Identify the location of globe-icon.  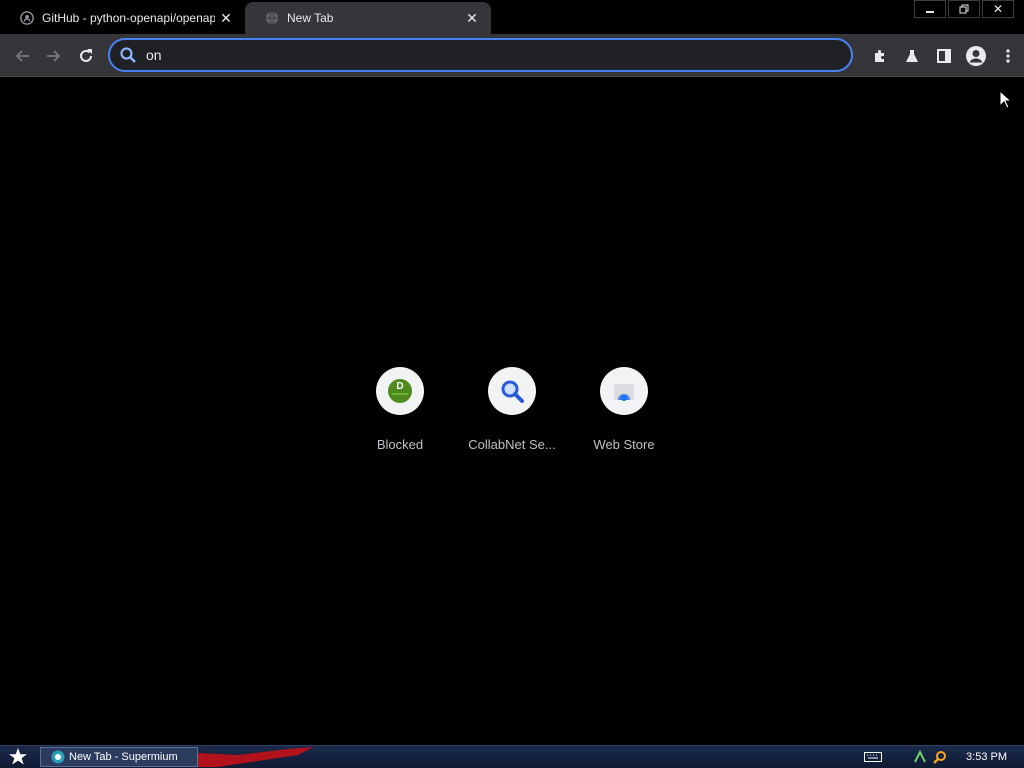
(272, 18).